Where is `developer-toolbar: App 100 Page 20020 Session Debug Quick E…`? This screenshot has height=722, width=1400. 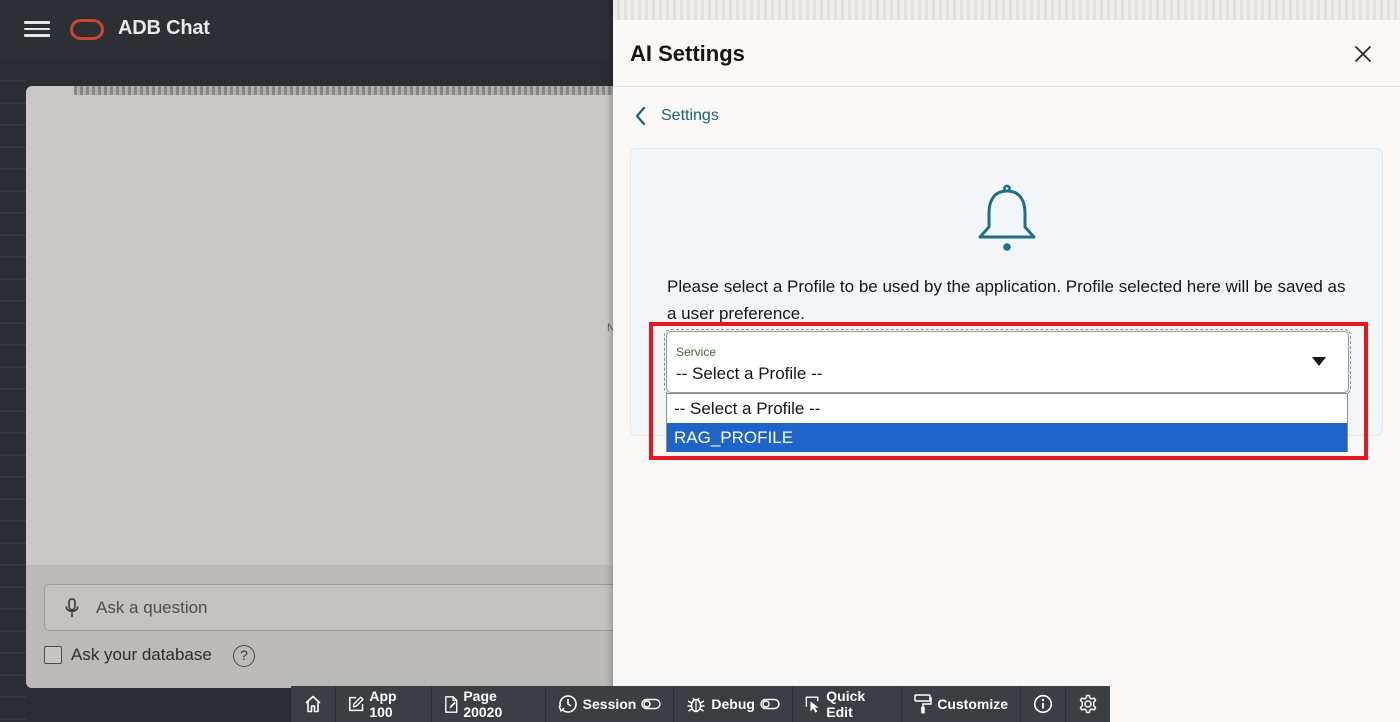 developer-toolbar: App 100 Page 20020 Session Debug Quick E… is located at coordinates (700, 704).